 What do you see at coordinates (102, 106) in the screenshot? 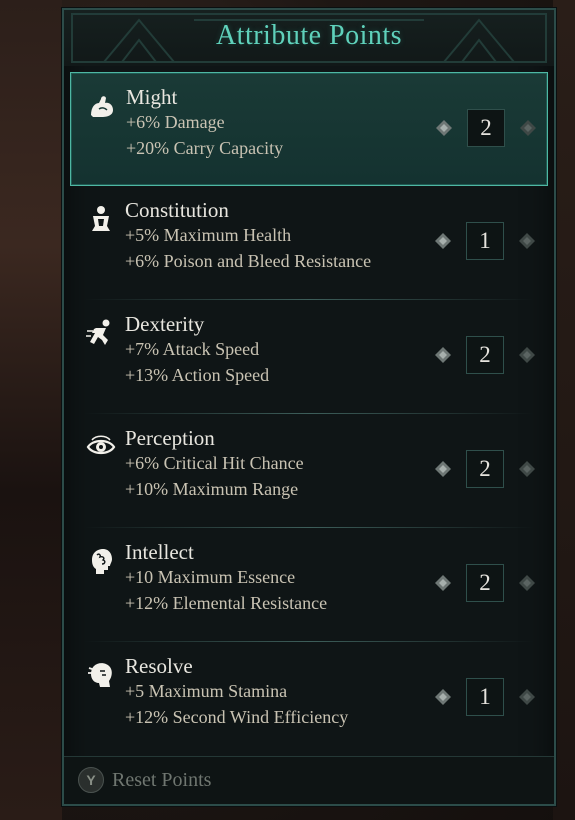
I see `flexed-arm-icon` at bounding box center [102, 106].